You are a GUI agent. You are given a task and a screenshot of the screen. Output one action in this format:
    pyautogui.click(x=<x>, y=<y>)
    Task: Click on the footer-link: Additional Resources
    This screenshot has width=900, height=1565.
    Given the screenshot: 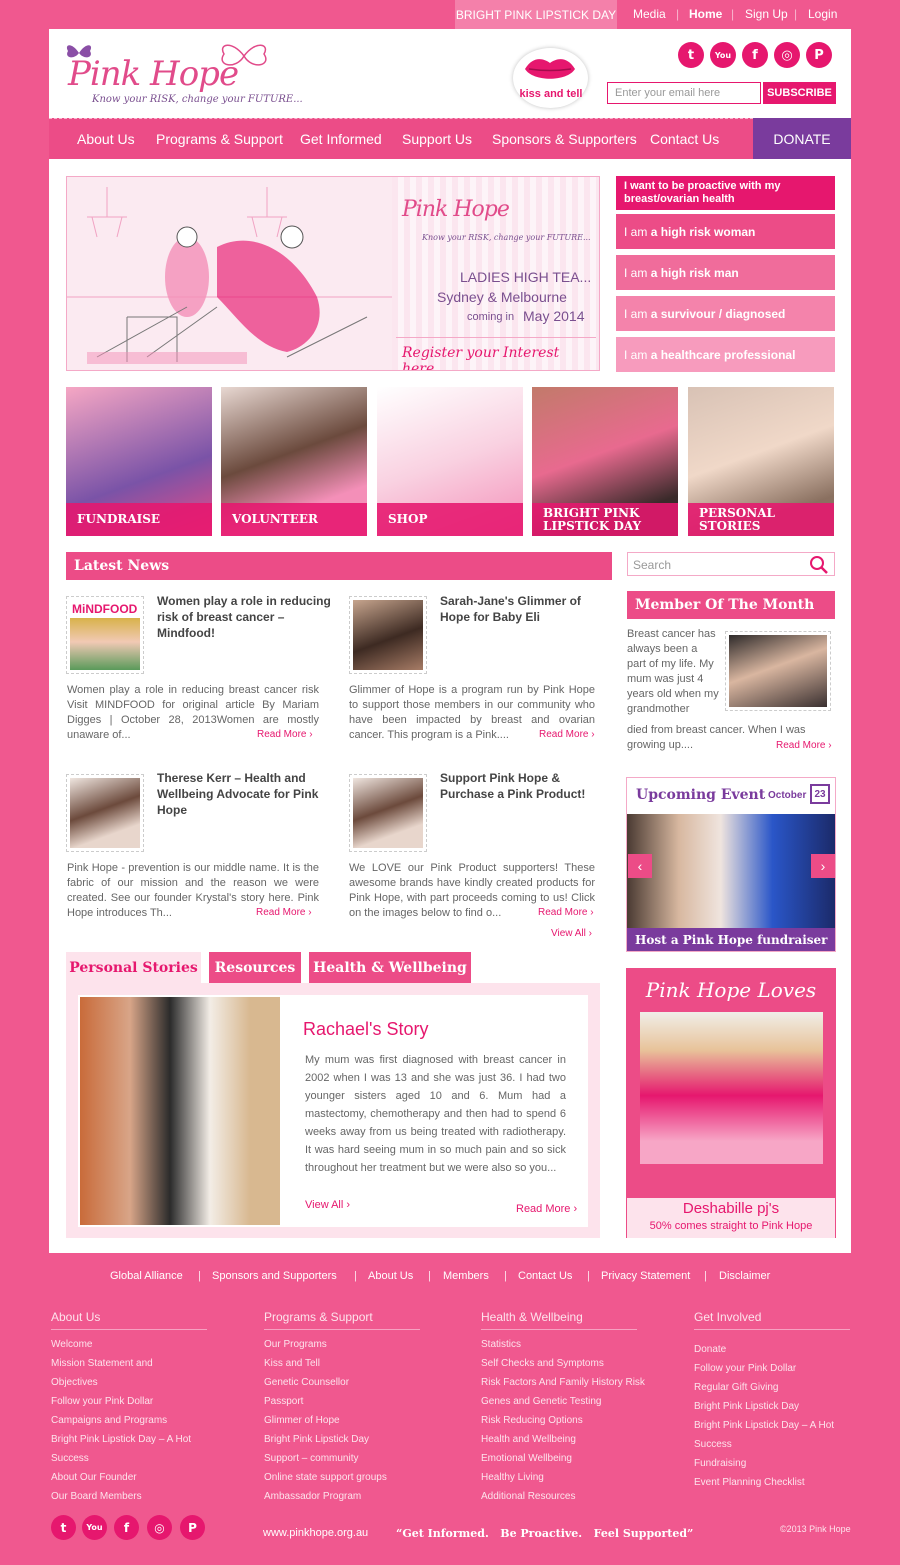 What is the action you would take?
    pyautogui.click(x=566, y=1496)
    